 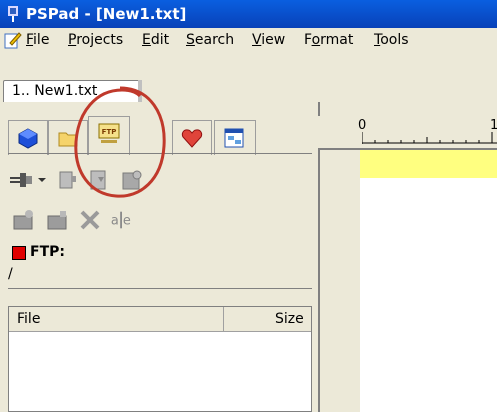 What do you see at coordinates (429, 138) in the screenshot?
I see `ruler-ticks` at bounding box center [429, 138].